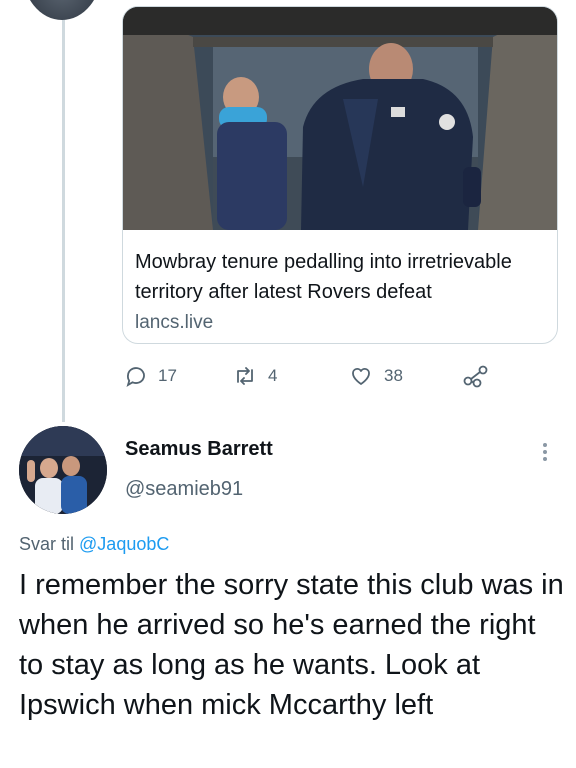  What do you see at coordinates (245, 376) in the screenshot?
I see `retweet-icon` at bounding box center [245, 376].